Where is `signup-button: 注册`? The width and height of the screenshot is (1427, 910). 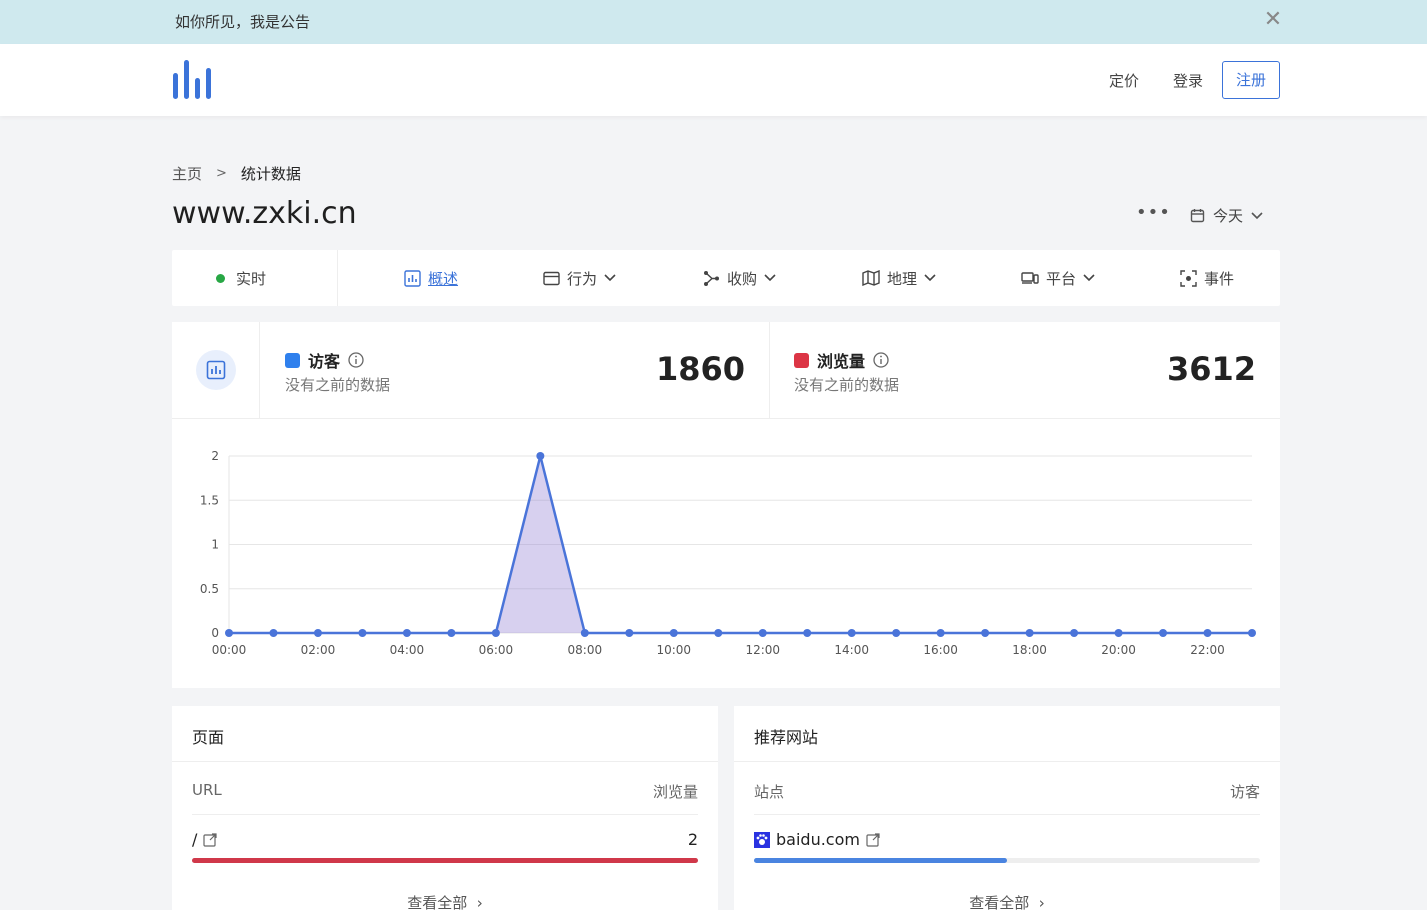 signup-button: 注册 is located at coordinates (1251, 80).